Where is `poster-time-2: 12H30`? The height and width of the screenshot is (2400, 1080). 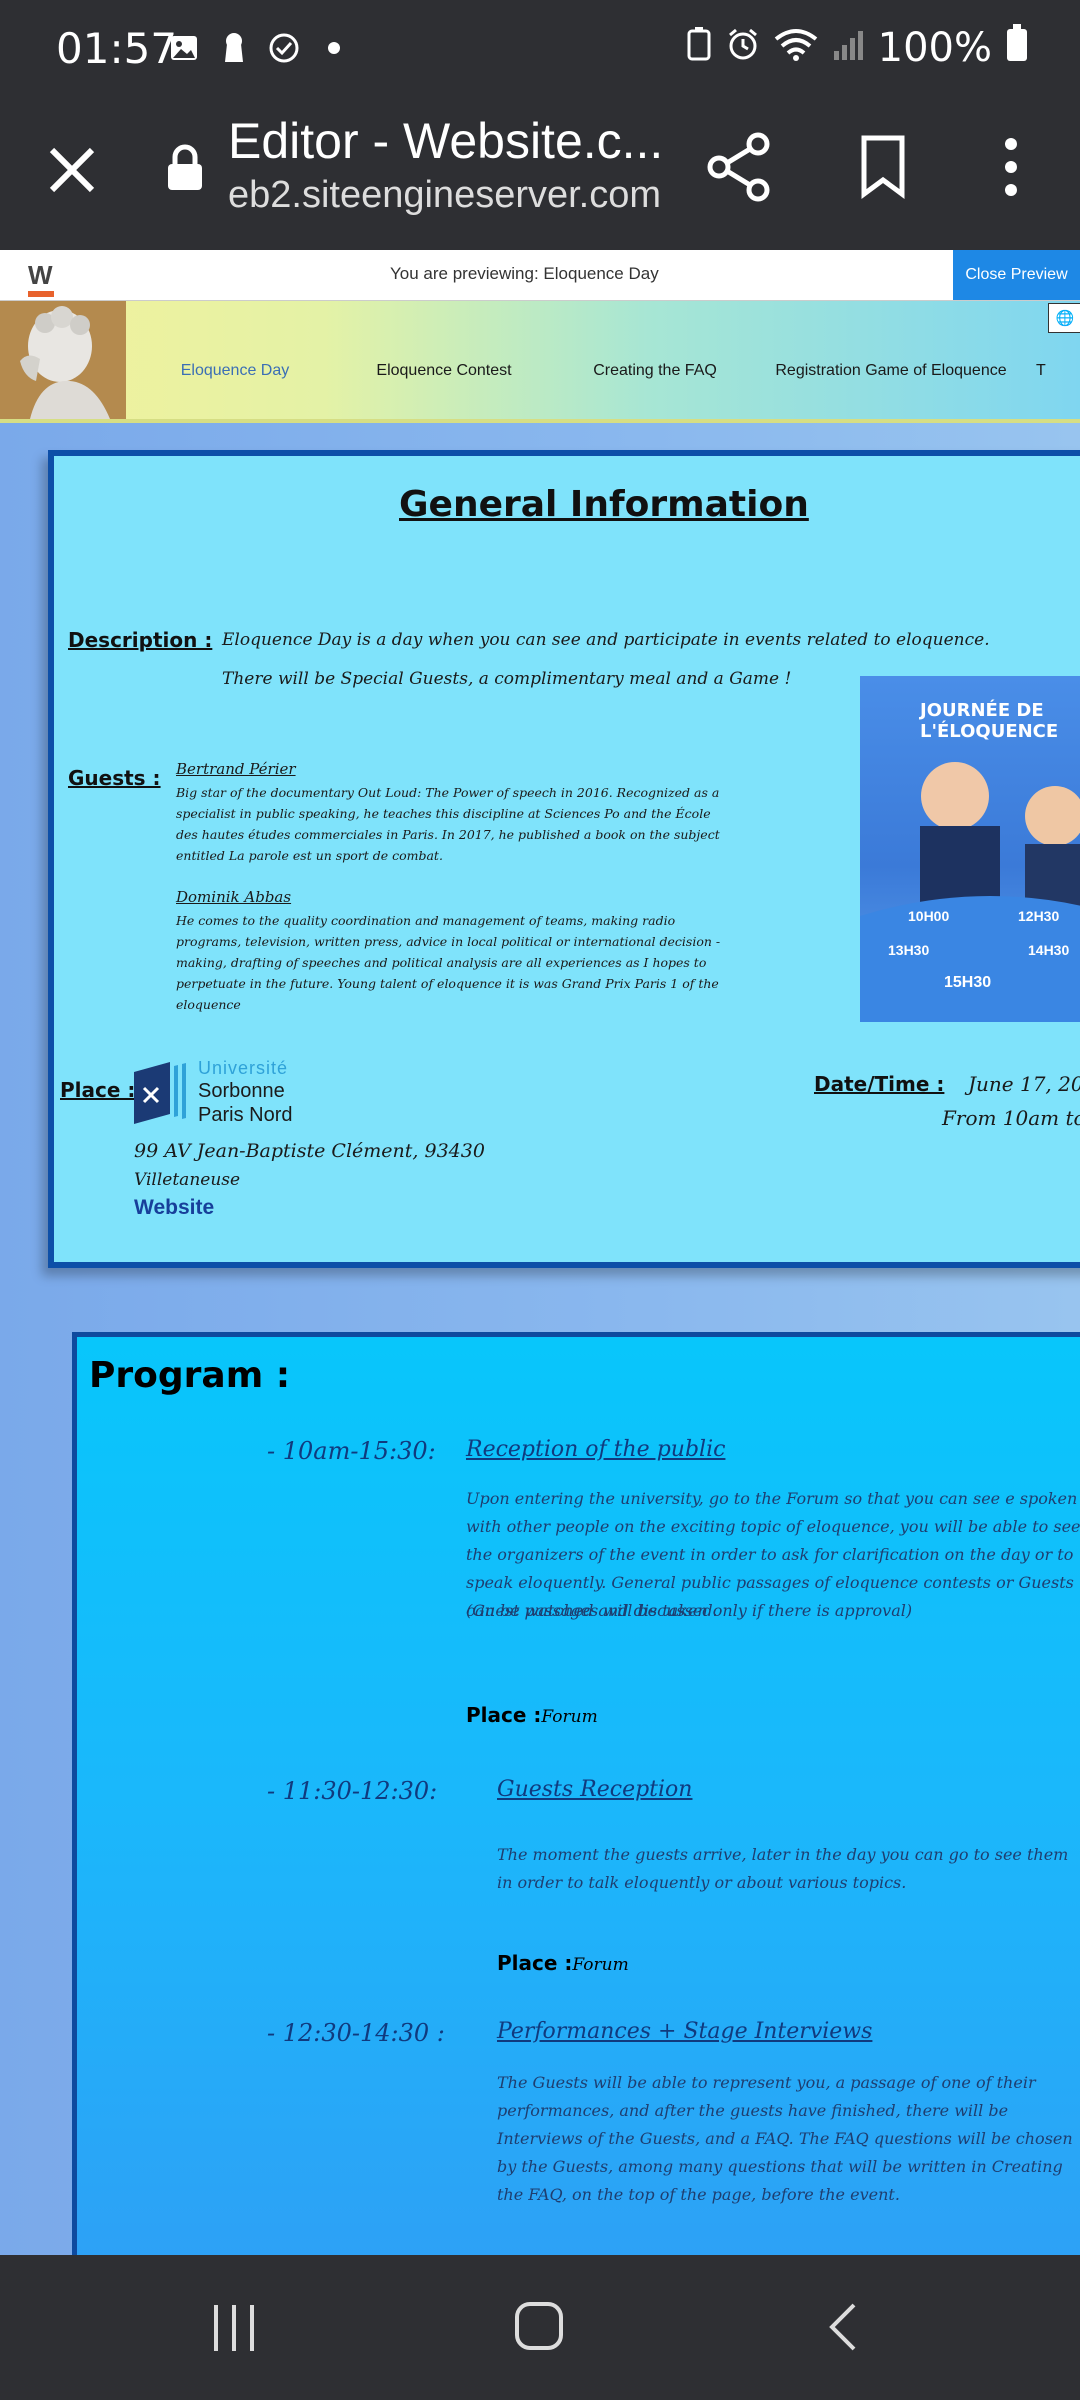 poster-time-2: 12H30 is located at coordinates (1039, 916).